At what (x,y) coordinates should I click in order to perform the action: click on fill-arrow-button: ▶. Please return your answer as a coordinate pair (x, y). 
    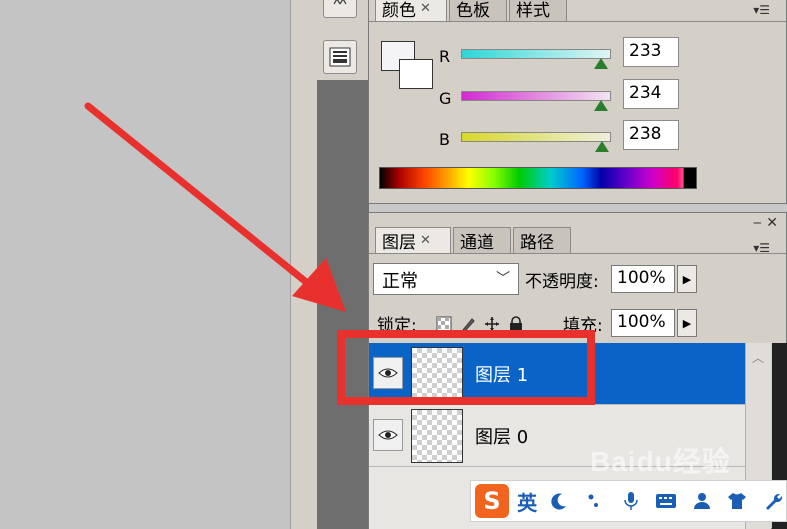
    Looking at the image, I should click on (687, 323).